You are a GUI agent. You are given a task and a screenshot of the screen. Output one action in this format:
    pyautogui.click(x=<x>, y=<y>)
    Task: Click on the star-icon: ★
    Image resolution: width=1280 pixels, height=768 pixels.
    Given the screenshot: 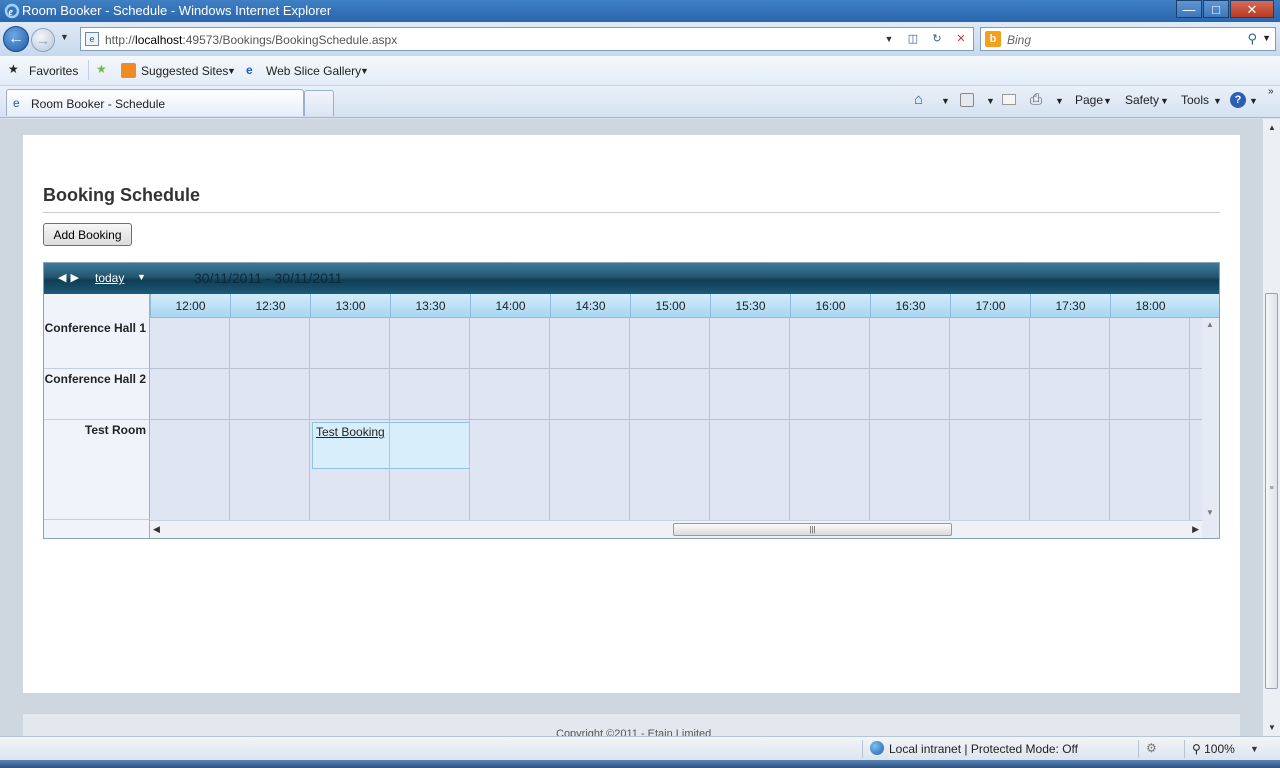 What is the action you would take?
    pyautogui.click(x=13, y=69)
    